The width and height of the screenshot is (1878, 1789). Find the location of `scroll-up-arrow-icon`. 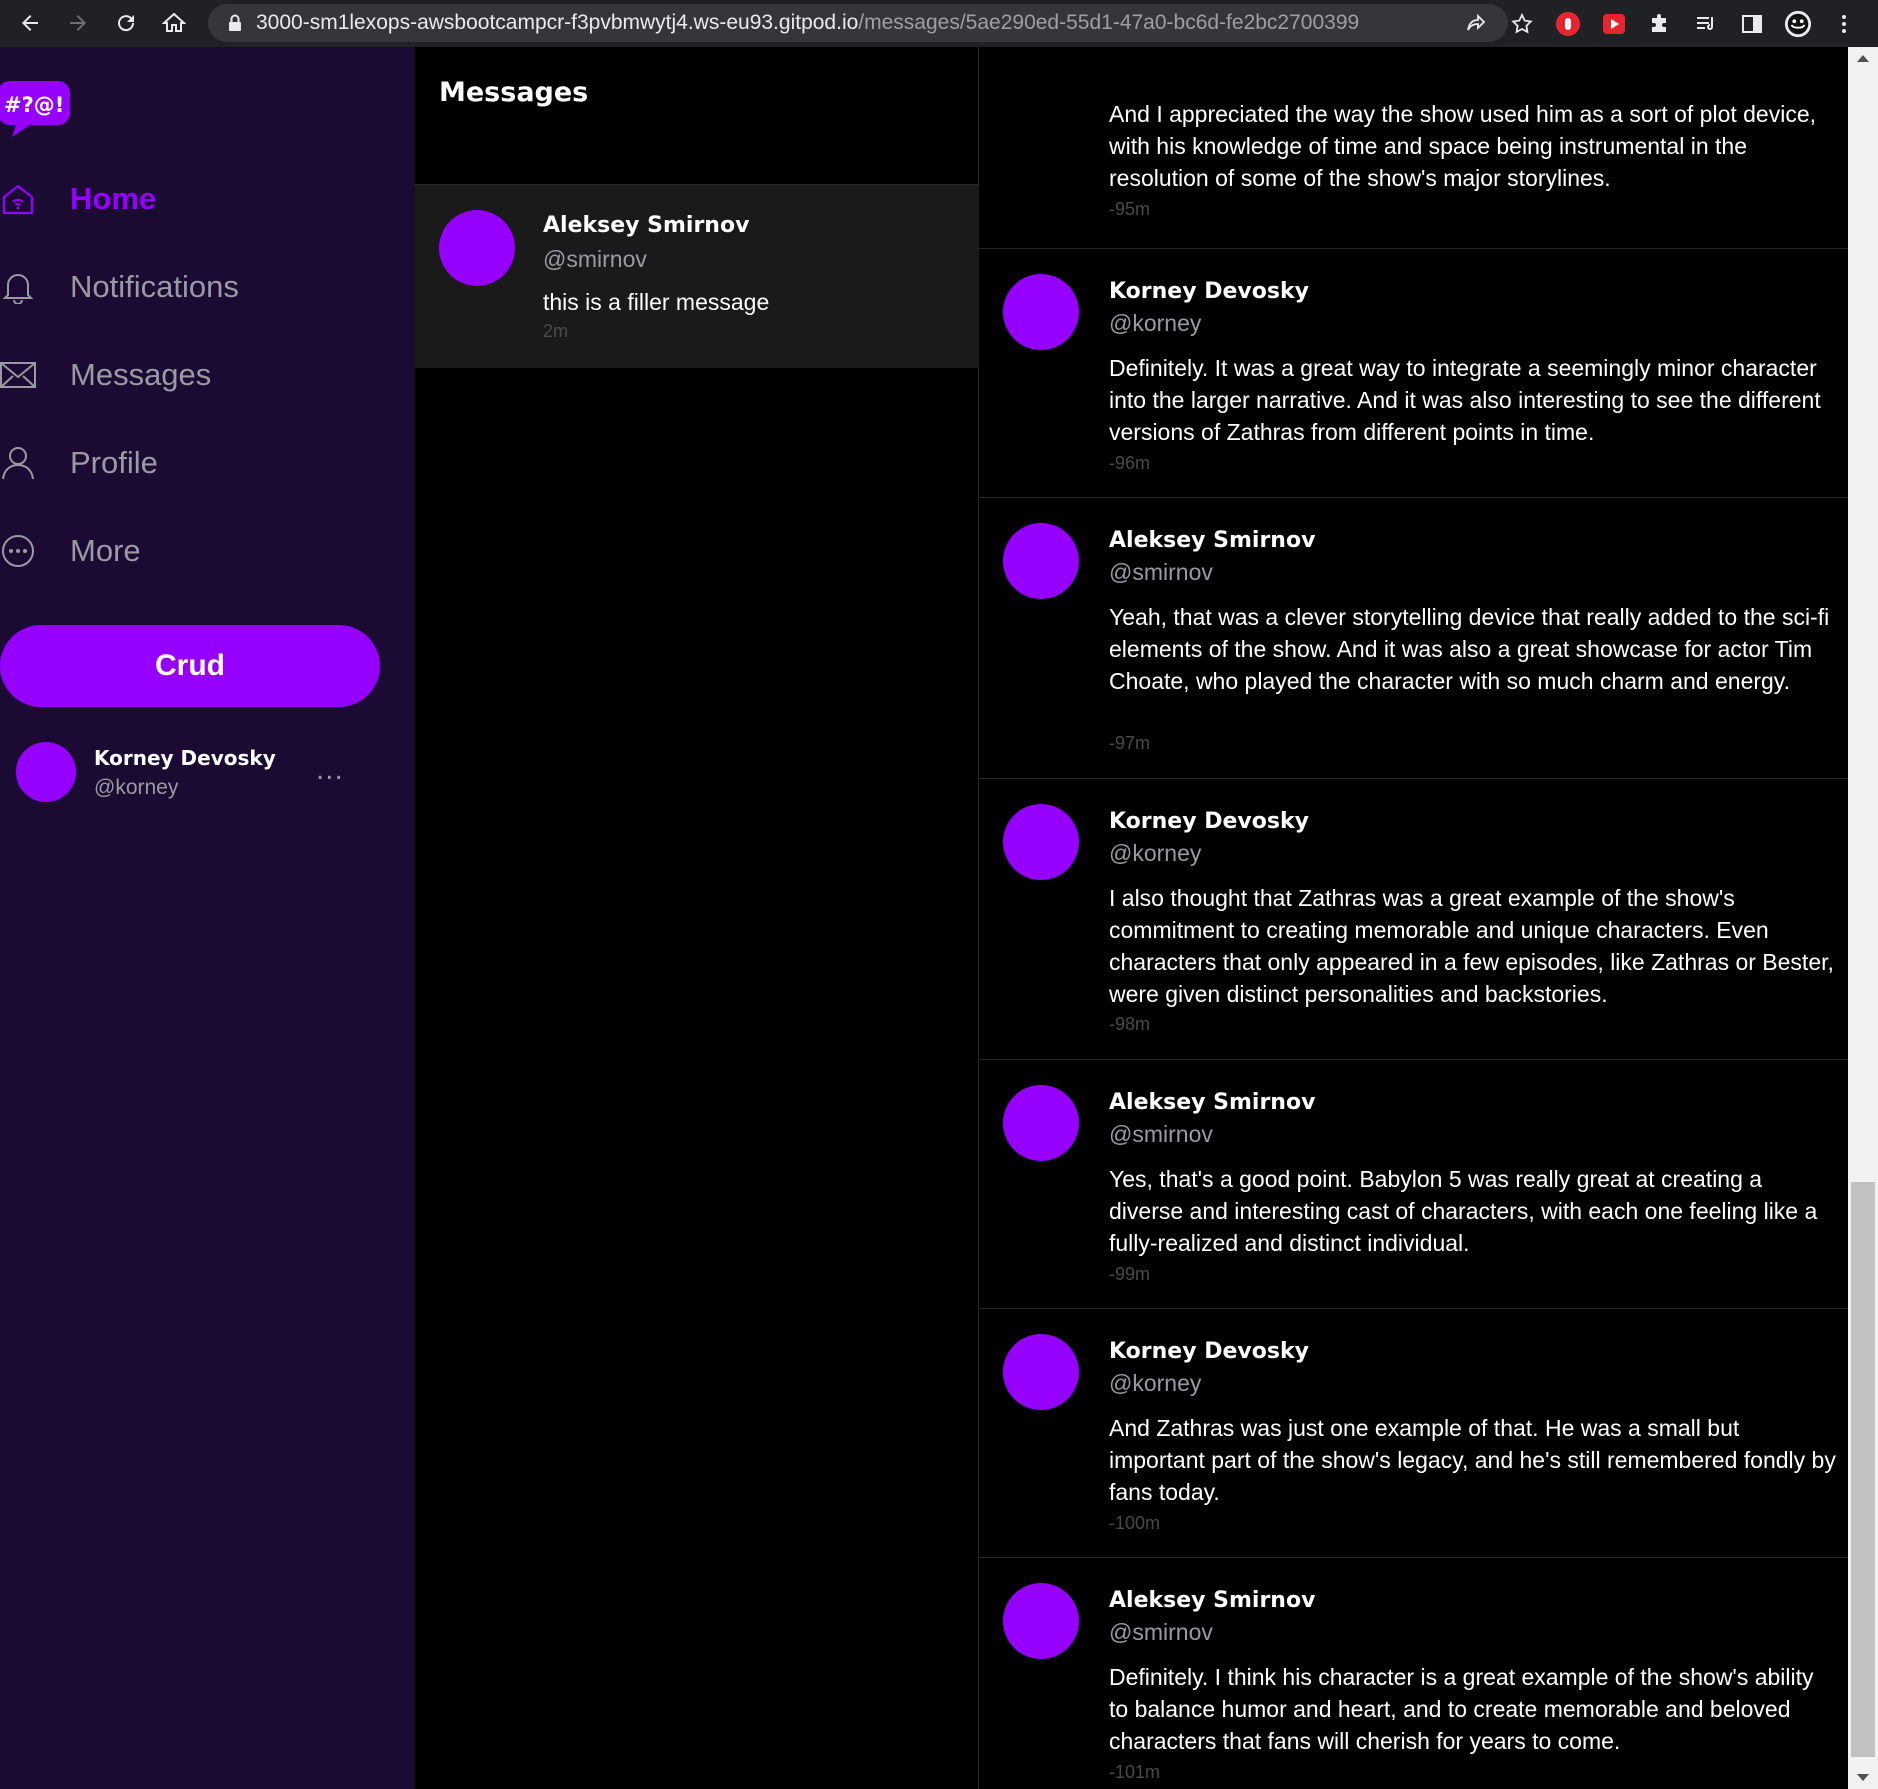

scroll-up-arrow-icon is located at coordinates (1863, 58).